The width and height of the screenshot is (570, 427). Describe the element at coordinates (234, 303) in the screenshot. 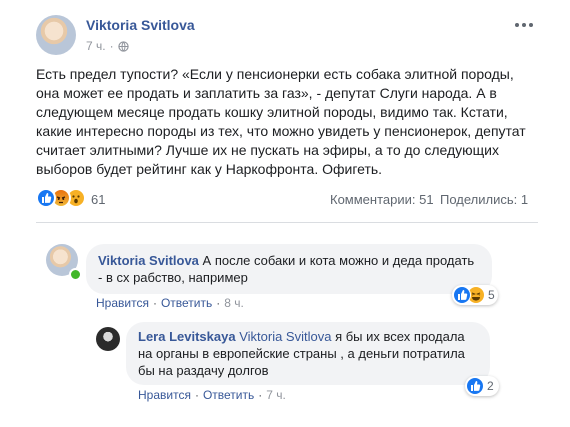

I see `comment-time: 8 ч.` at that location.